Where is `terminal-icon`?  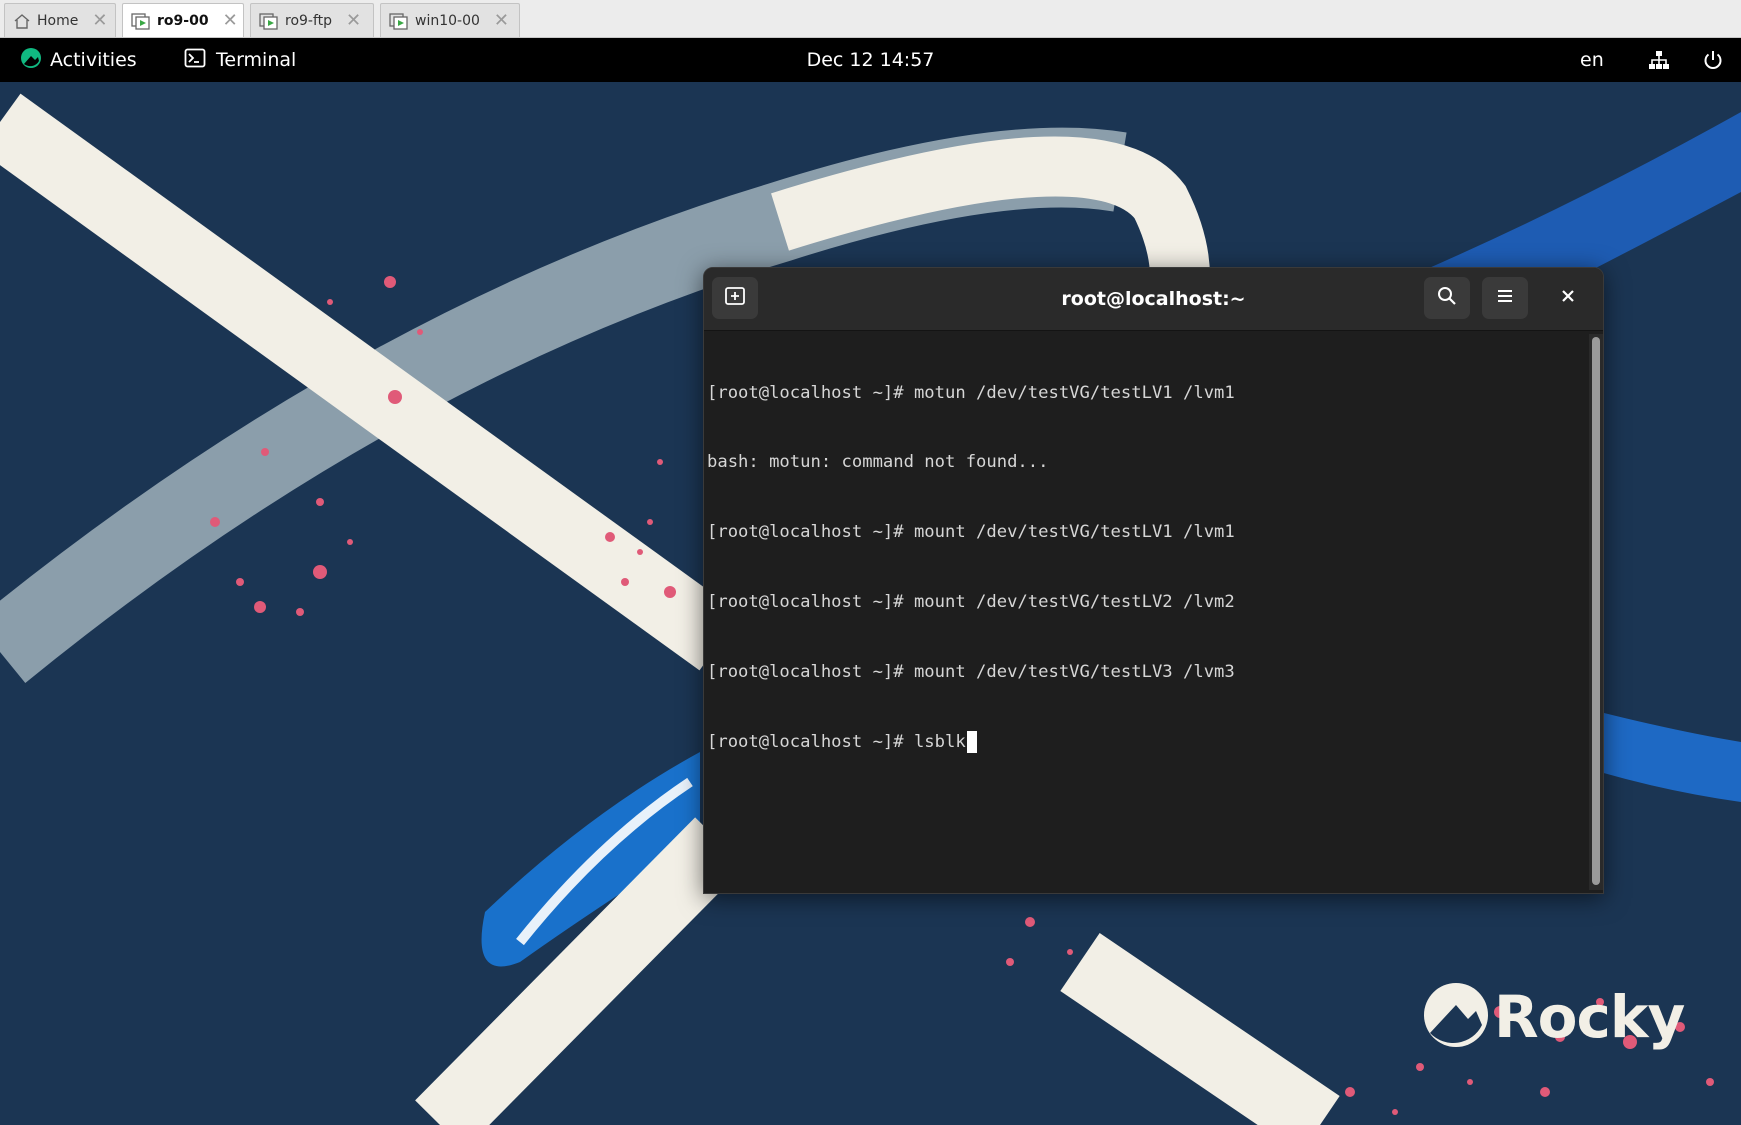
terminal-icon is located at coordinates (195, 60).